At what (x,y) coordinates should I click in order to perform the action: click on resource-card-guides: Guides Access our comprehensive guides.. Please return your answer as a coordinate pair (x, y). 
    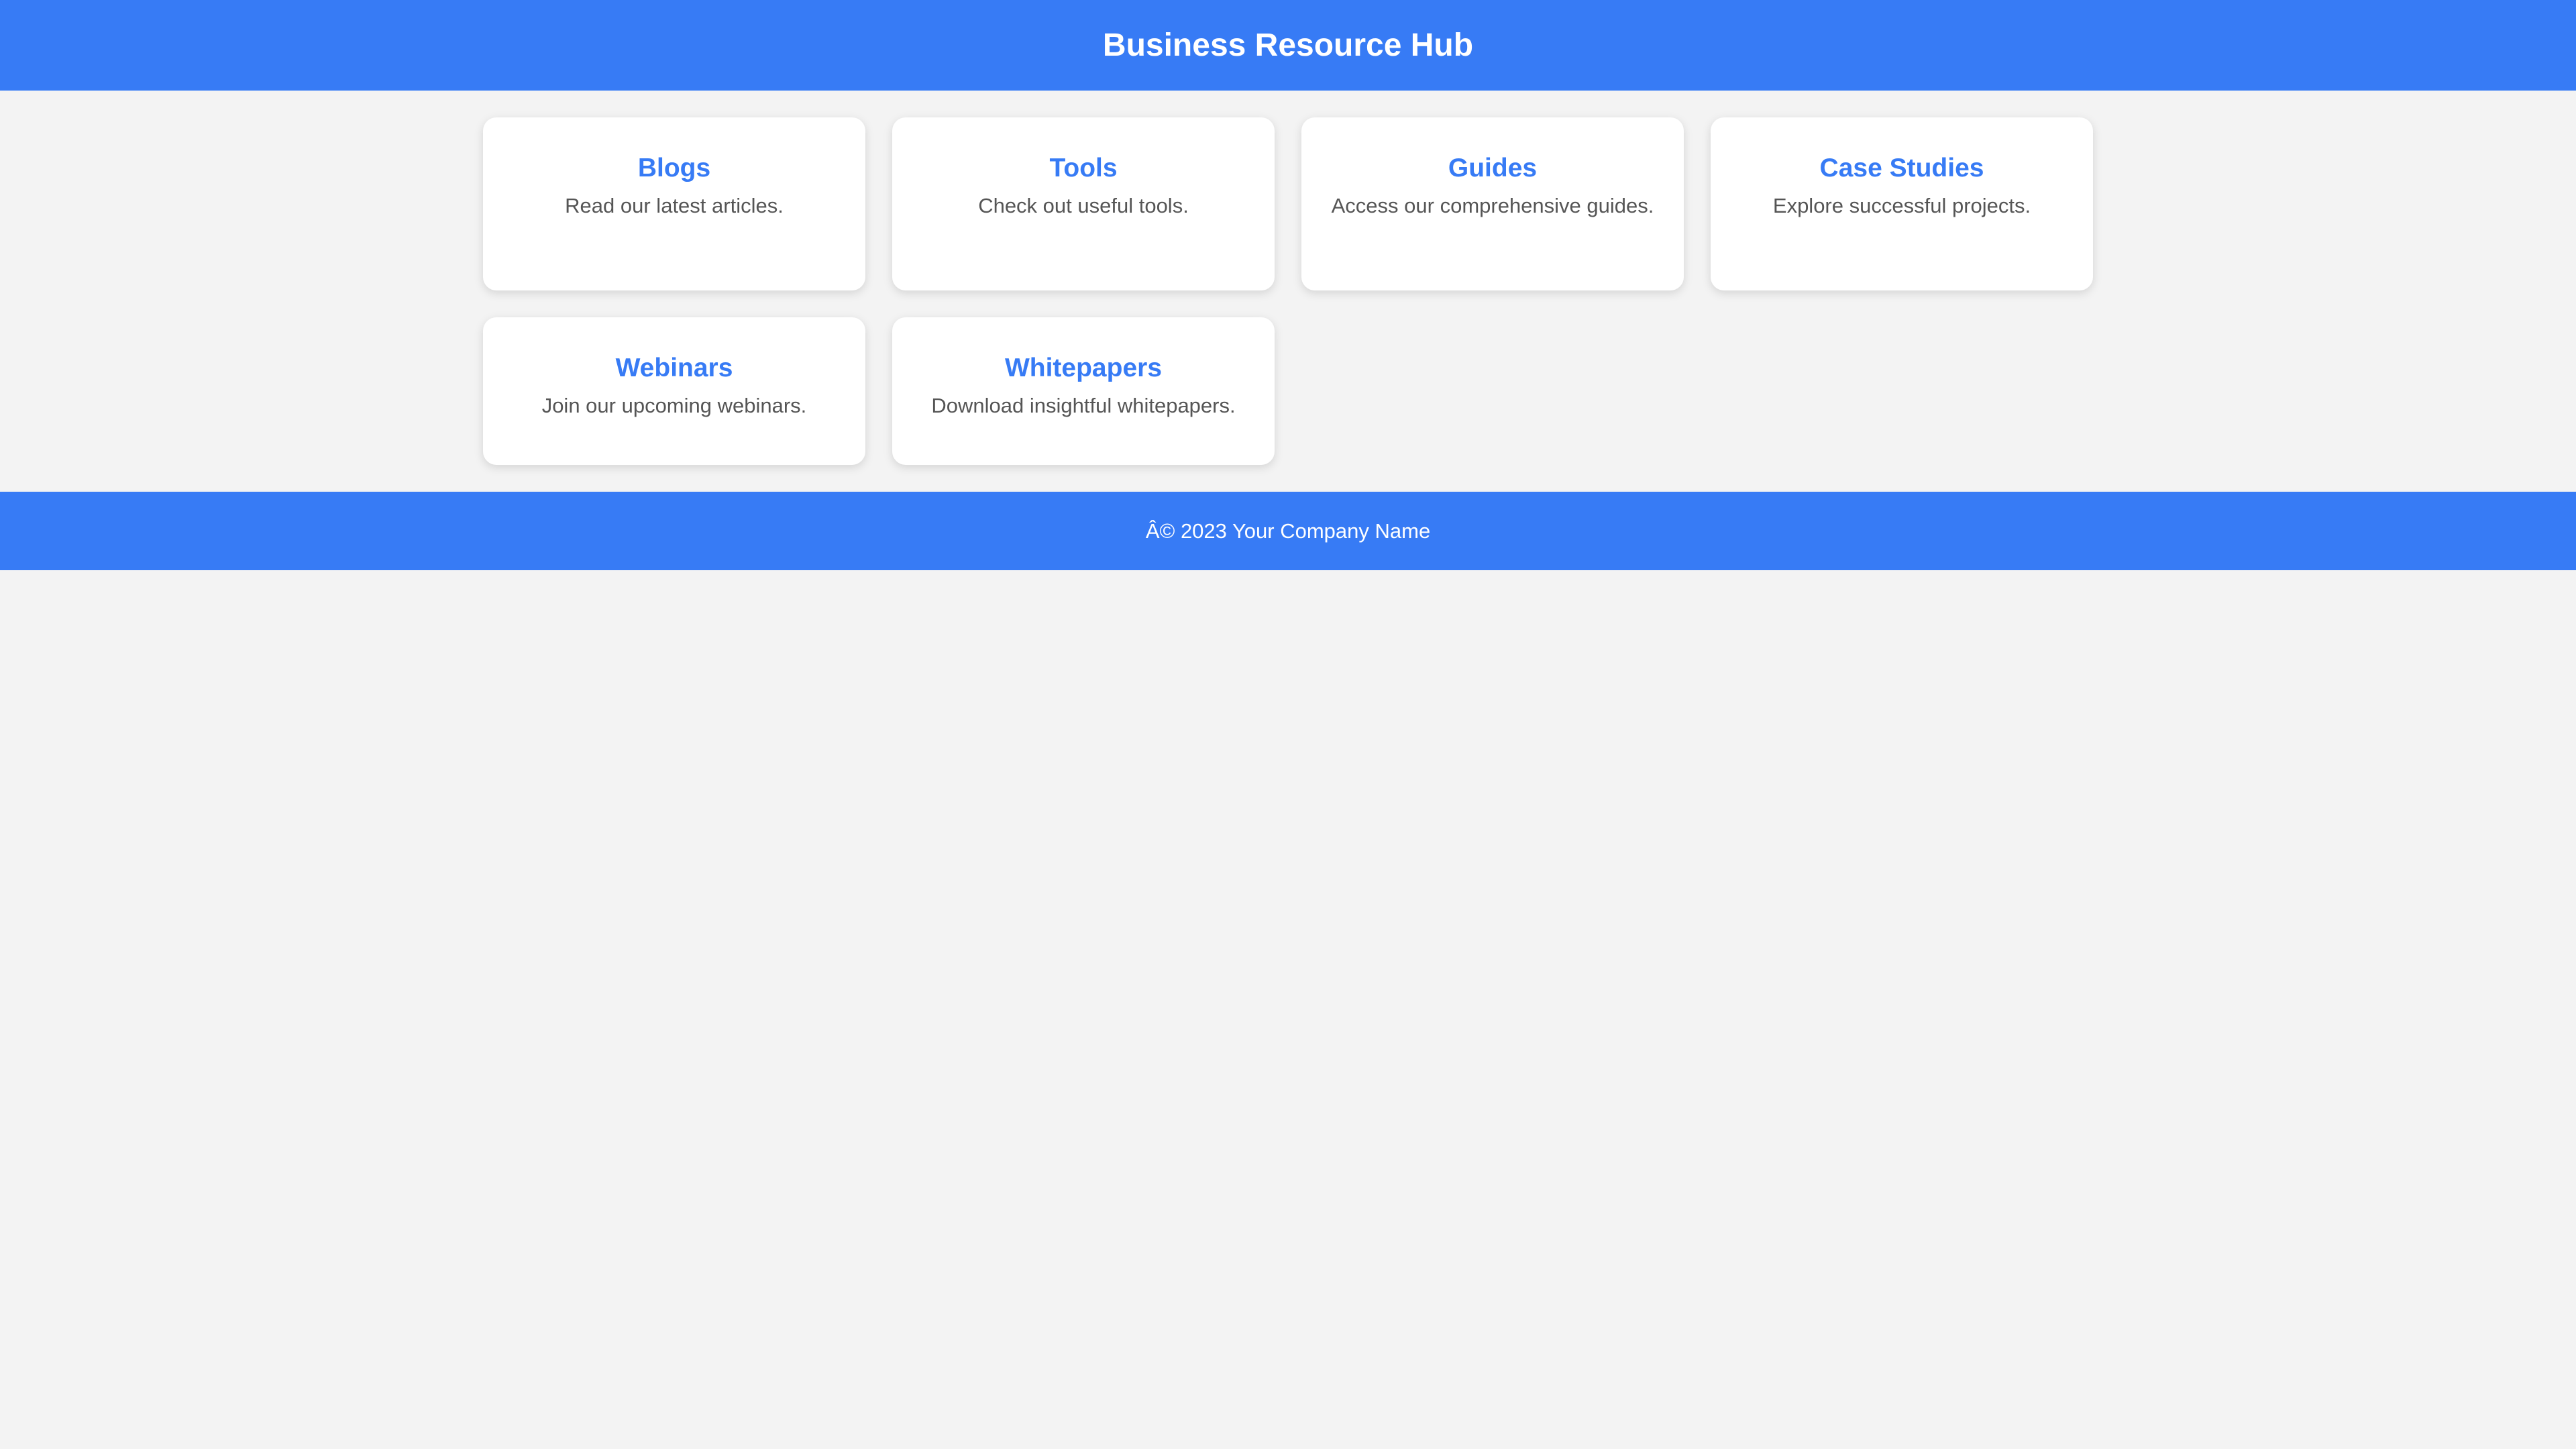
    Looking at the image, I should click on (1492, 203).